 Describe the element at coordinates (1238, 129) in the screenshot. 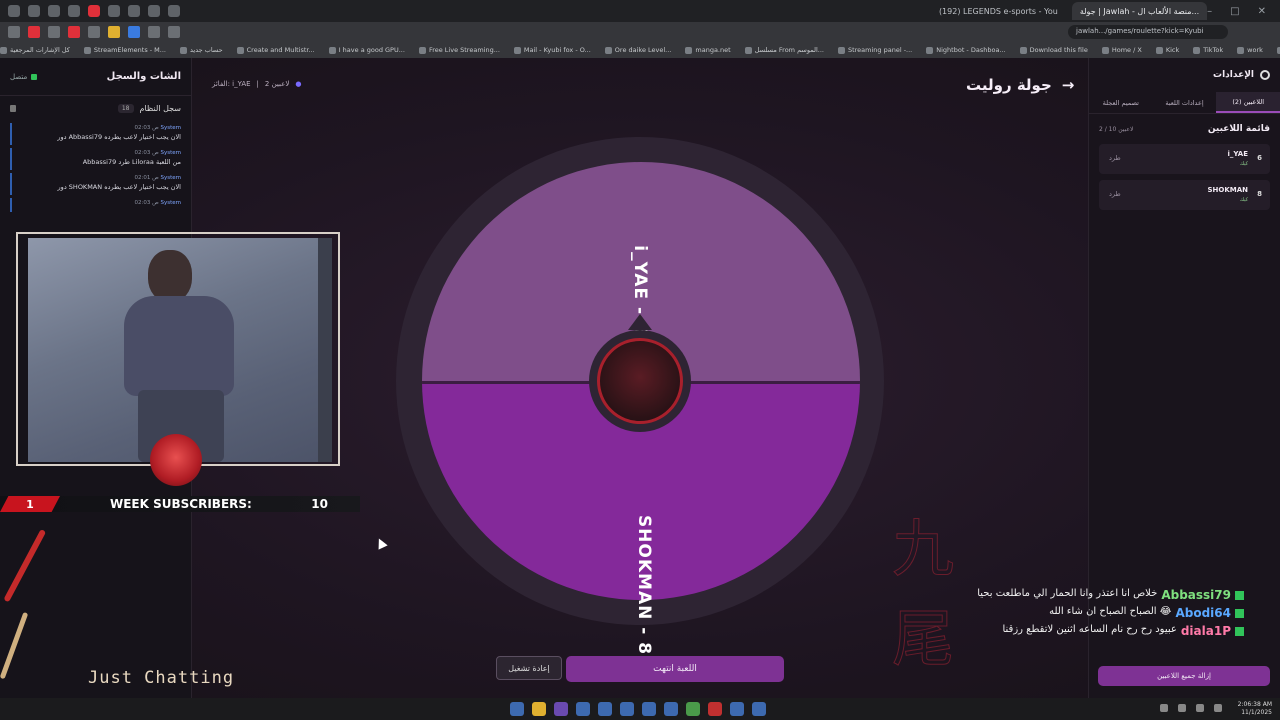

I see `players-list-title: قائمة اللاعبين` at that location.